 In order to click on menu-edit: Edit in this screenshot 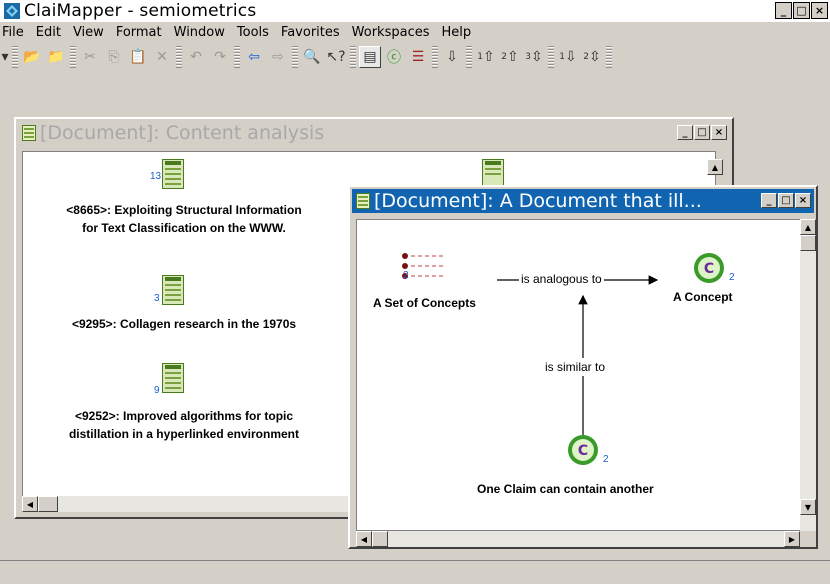, I will do `click(48, 32)`.